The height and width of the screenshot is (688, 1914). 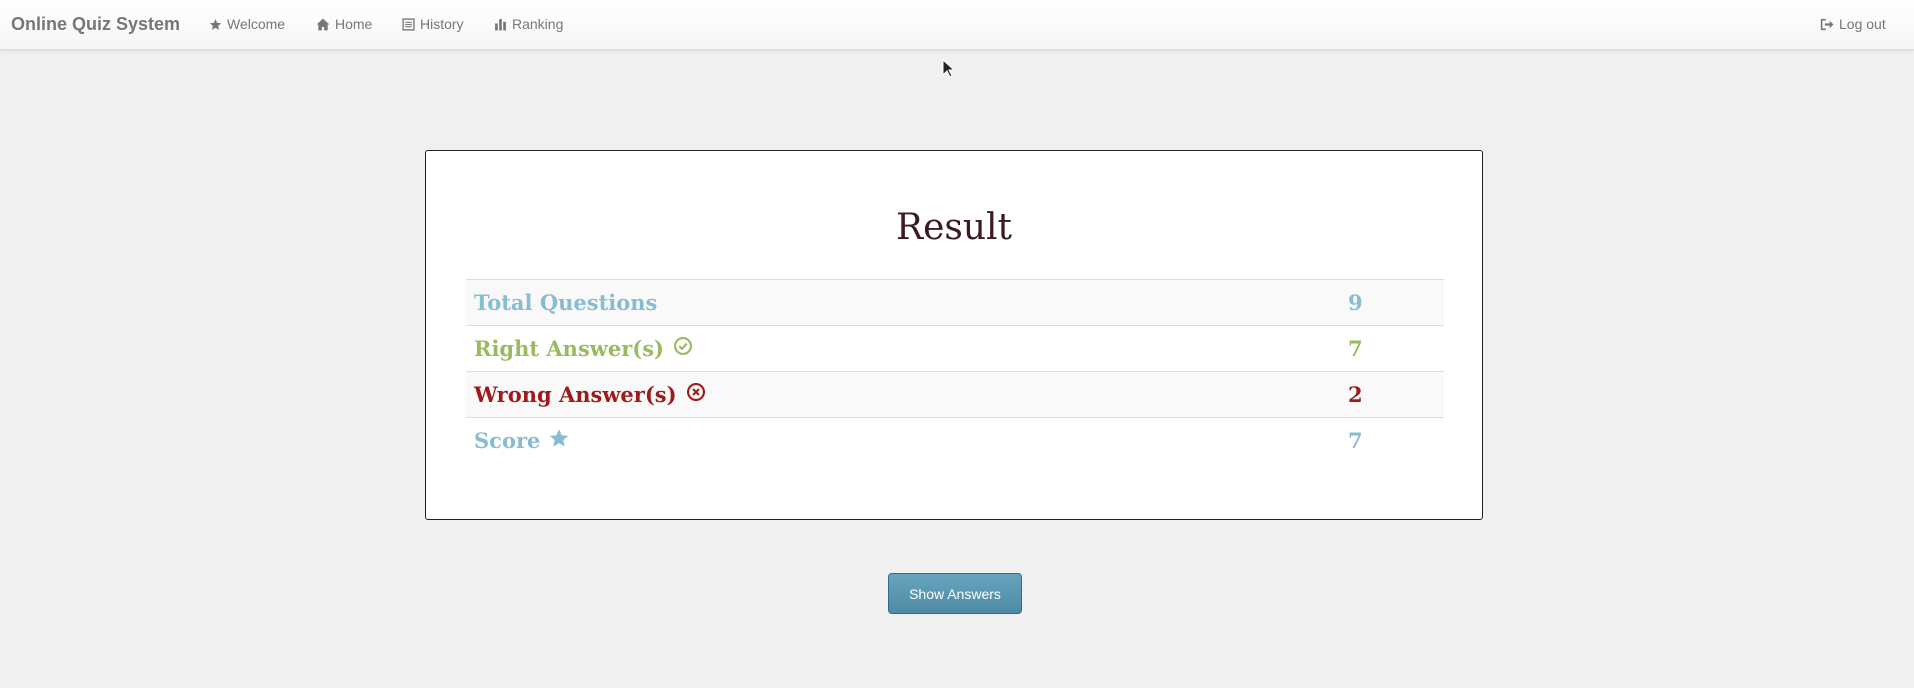 What do you see at coordinates (575, 394) in the screenshot?
I see `wrong-answers-label: Wrong Answer(s)` at bounding box center [575, 394].